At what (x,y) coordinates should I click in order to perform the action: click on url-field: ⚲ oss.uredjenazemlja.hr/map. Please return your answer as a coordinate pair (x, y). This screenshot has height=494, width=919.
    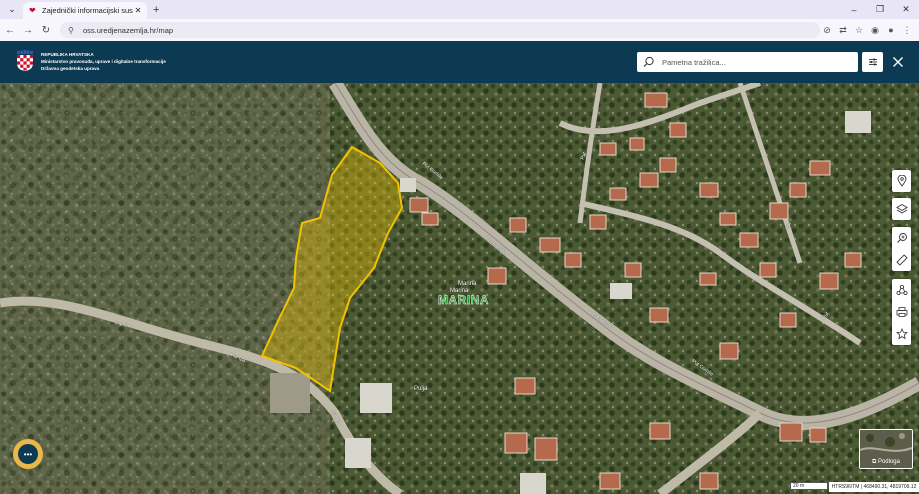
    Looking at the image, I should click on (440, 30).